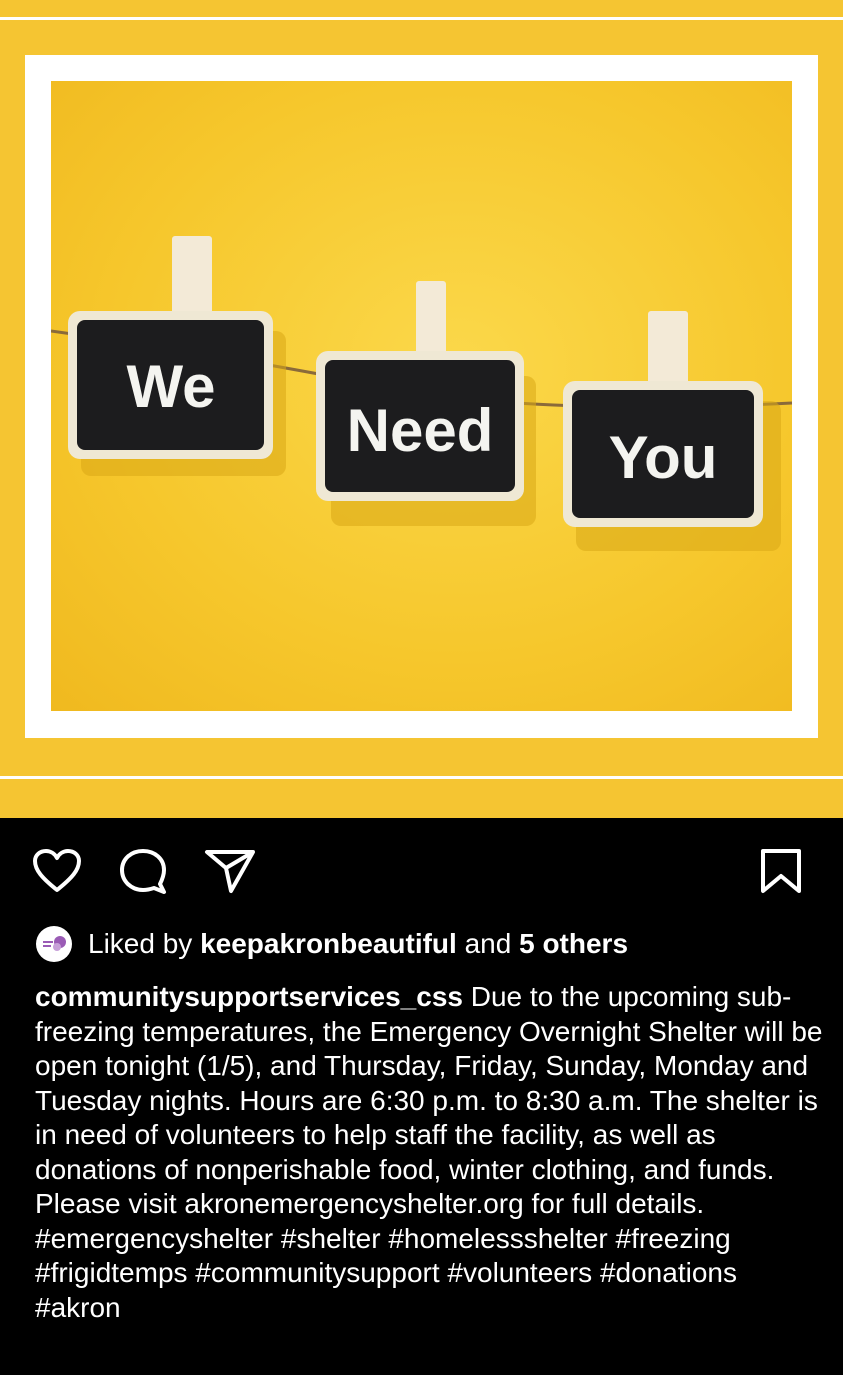 This screenshot has height=1375, width=843. What do you see at coordinates (663, 457) in the screenshot?
I see `sign-text-you: You` at bounding box center [663, 457].